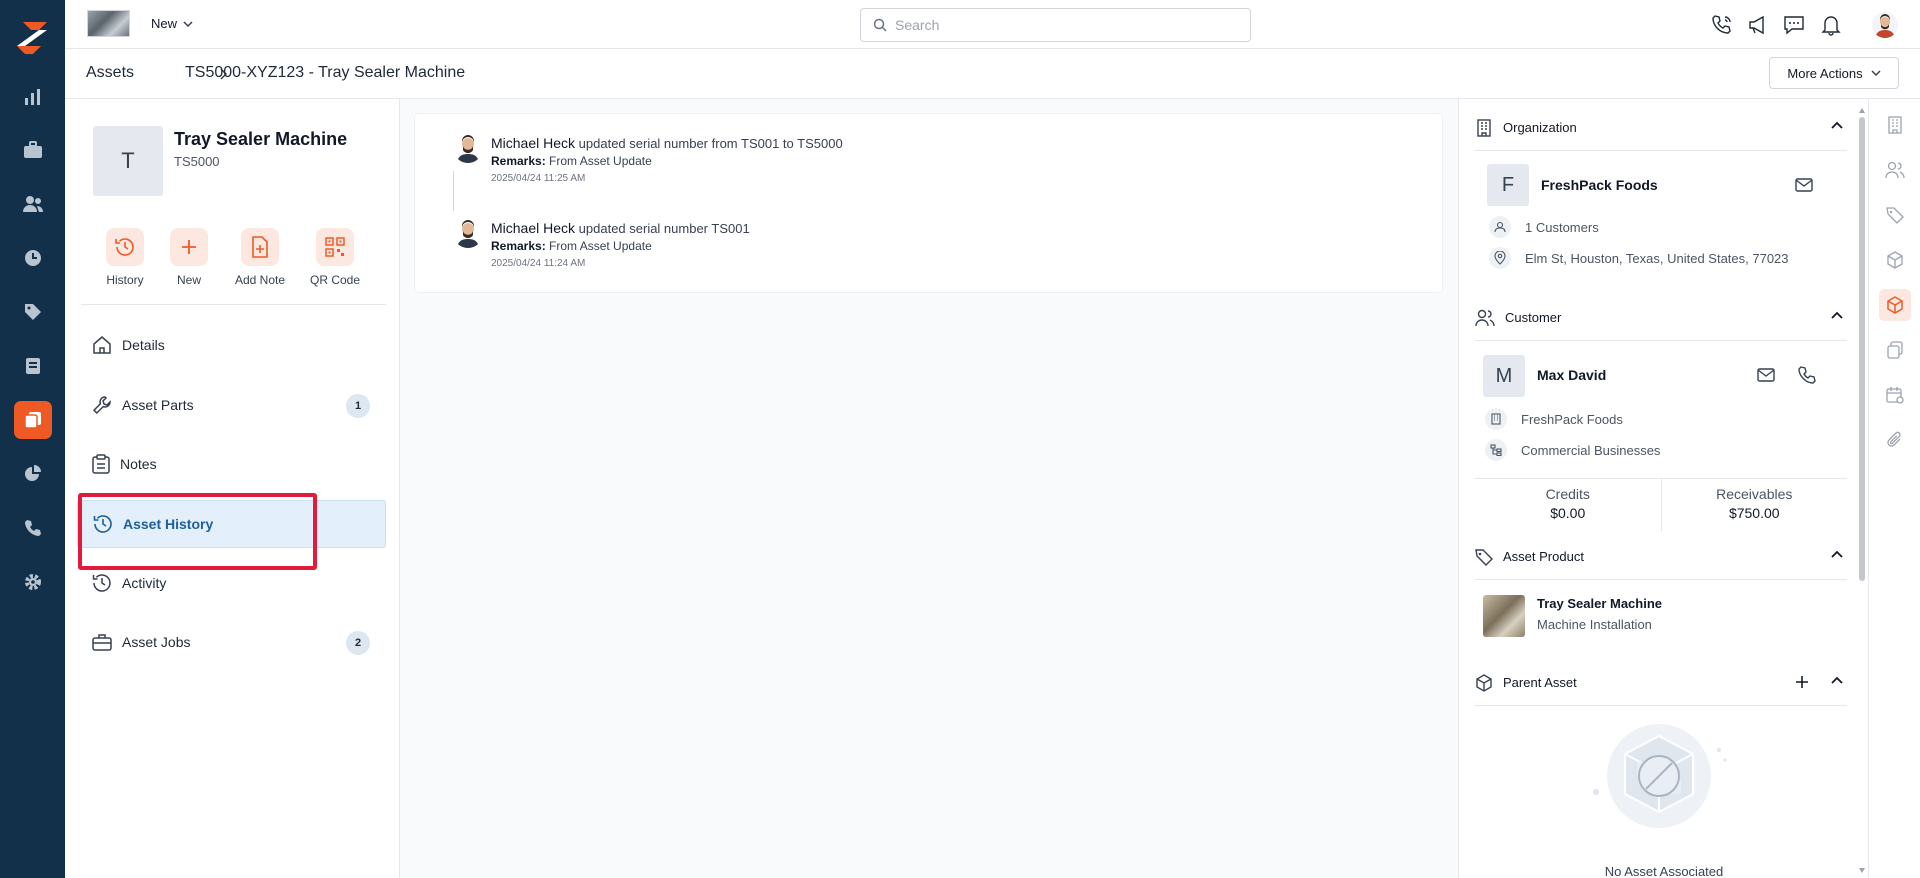 This screenshot has height=878, width=1920. I want to click on product-name: Tray Sealer Machine, so click(1599, 603).